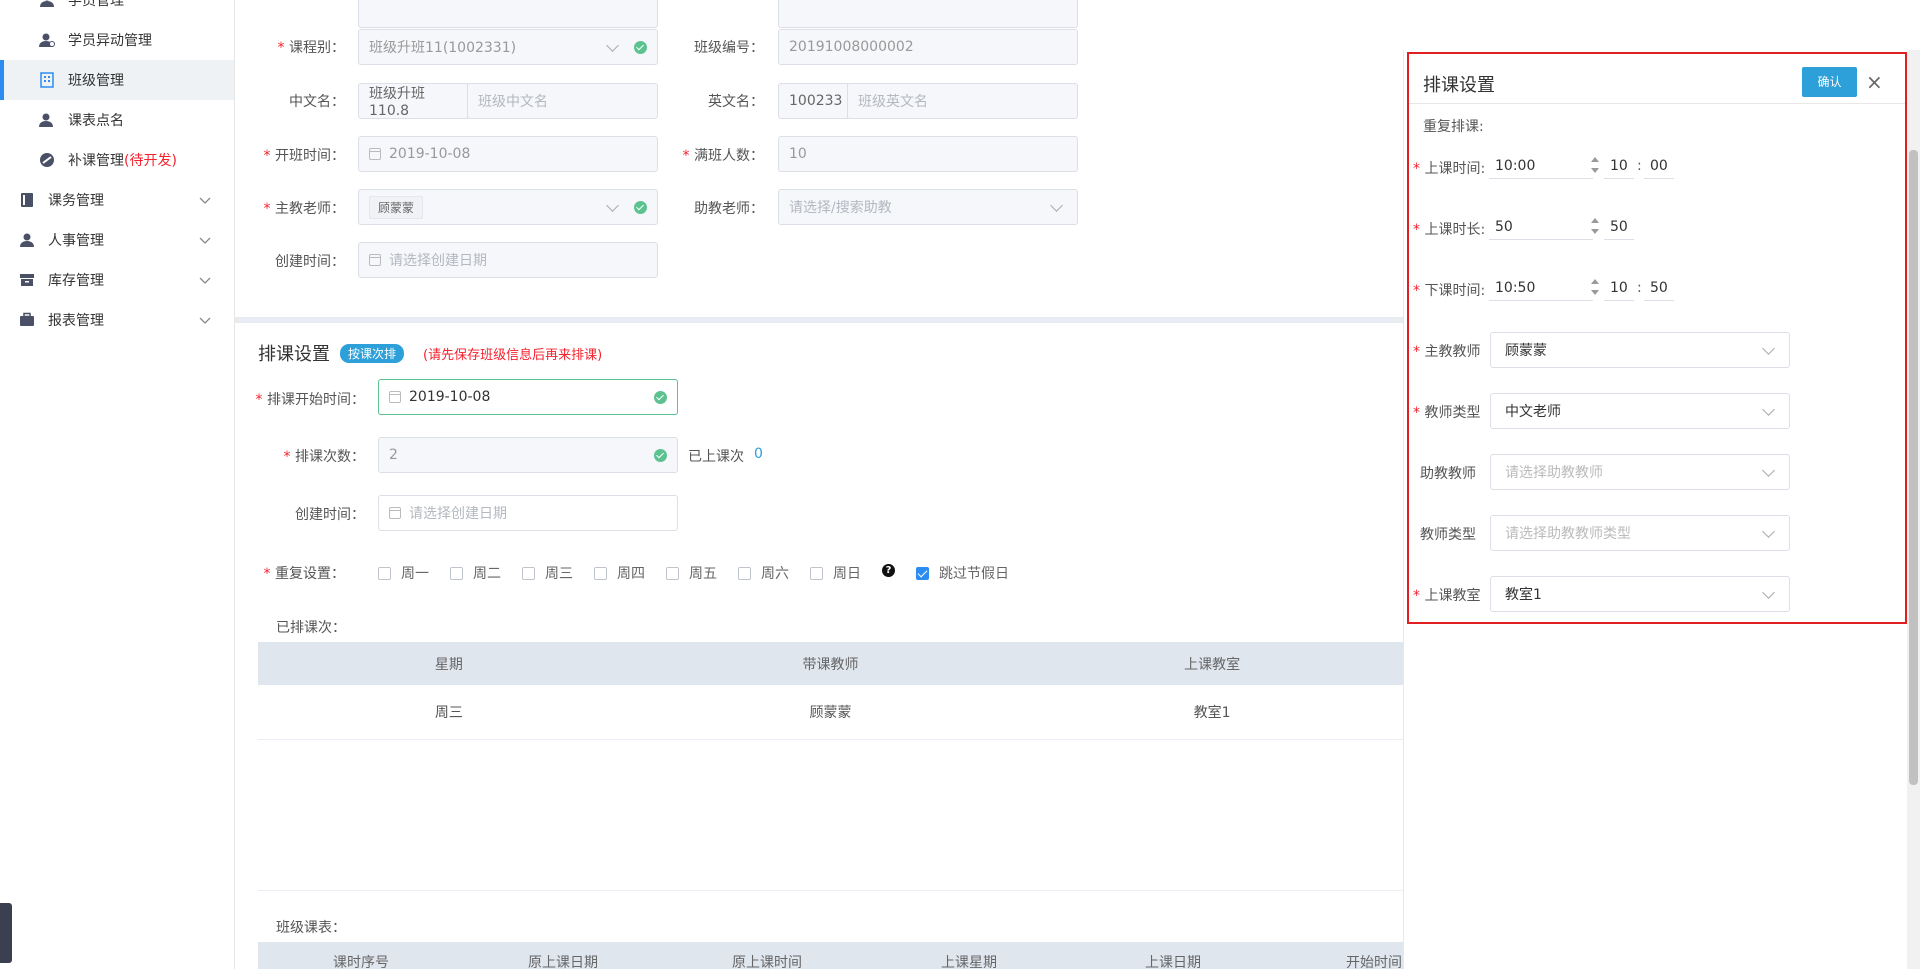  Describe the element at coordinates (117, 200) in the screenshot. I see `sidebar-item-course-affairs: 课务管理` at that location.